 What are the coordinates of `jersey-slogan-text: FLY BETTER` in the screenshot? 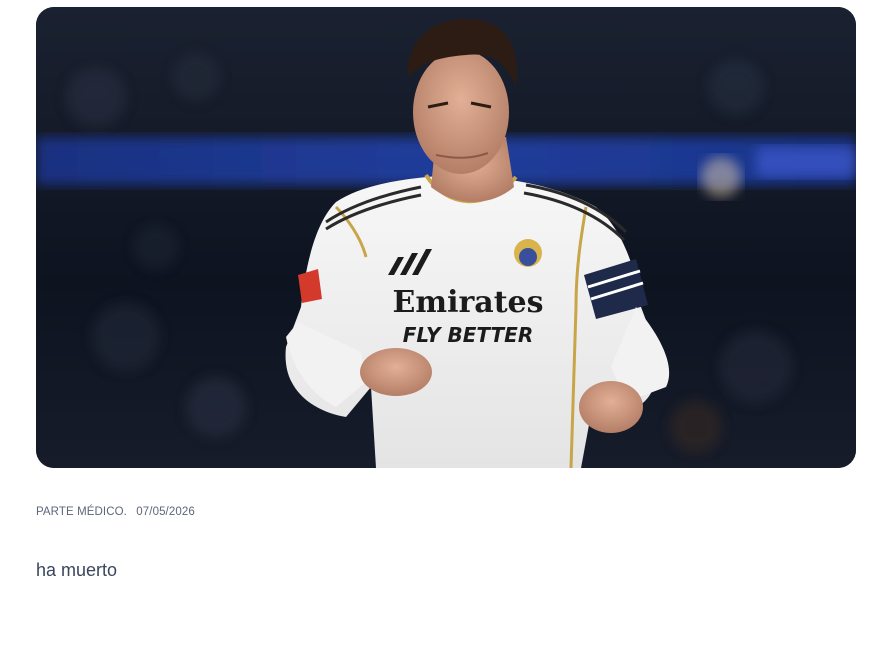 It's located at (468, 335).